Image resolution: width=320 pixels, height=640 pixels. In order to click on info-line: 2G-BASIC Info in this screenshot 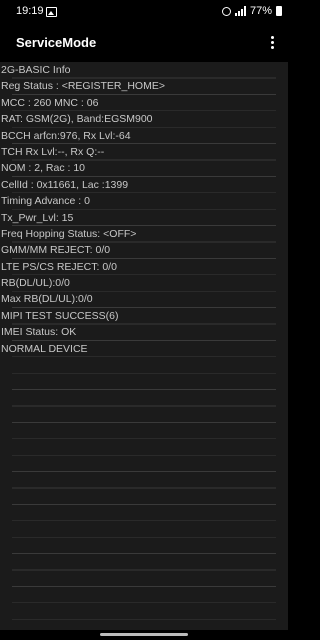, I will do `click(36, 70)`.